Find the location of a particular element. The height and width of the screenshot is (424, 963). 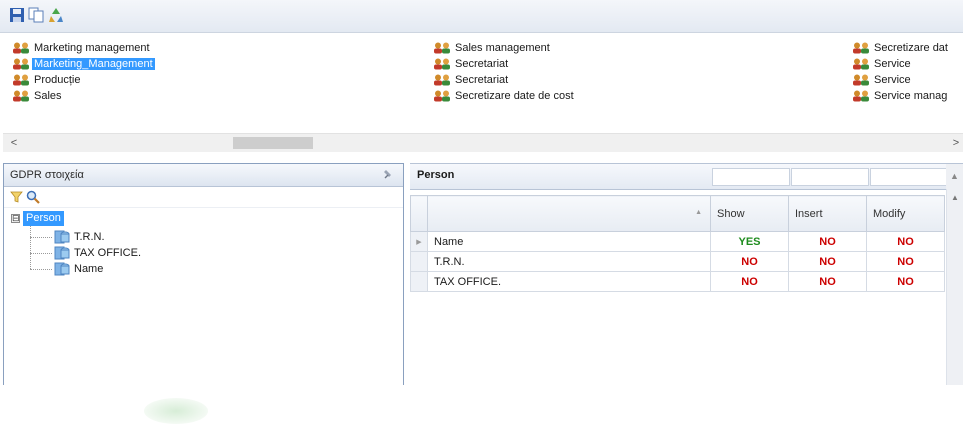

role-item-marketing-management-selected: Marketing_Management is located at coordinates (82, 64).